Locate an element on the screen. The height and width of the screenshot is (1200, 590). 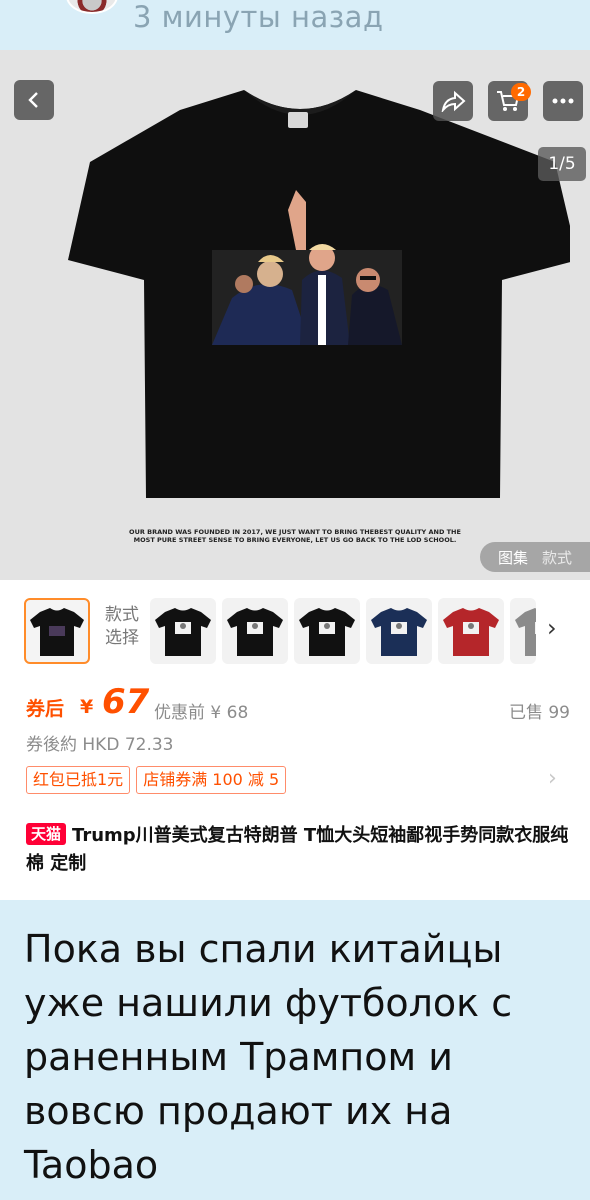
product-title: 天猫 Trump川普美式复古特朗普 T恤大头短袖鄙视手势同款衣服纯棉 定制 is located at coordinates (301, 850).